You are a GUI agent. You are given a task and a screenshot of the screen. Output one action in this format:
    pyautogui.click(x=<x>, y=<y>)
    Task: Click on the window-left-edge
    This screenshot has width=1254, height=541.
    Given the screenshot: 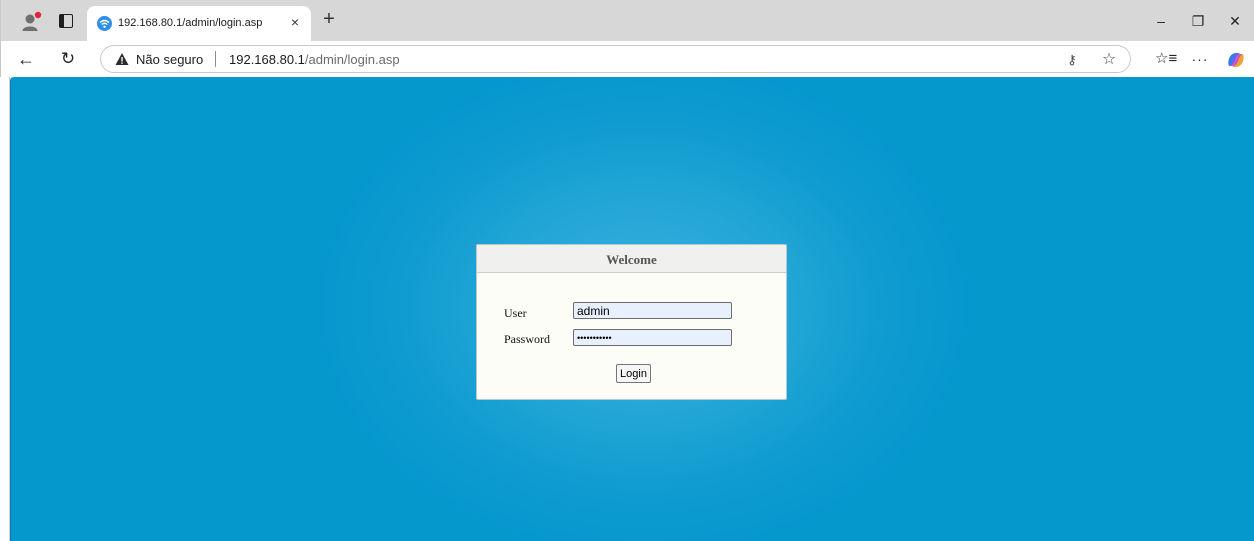 What is the action you would take?
    pyautogui.click(x=5, y=309)
    